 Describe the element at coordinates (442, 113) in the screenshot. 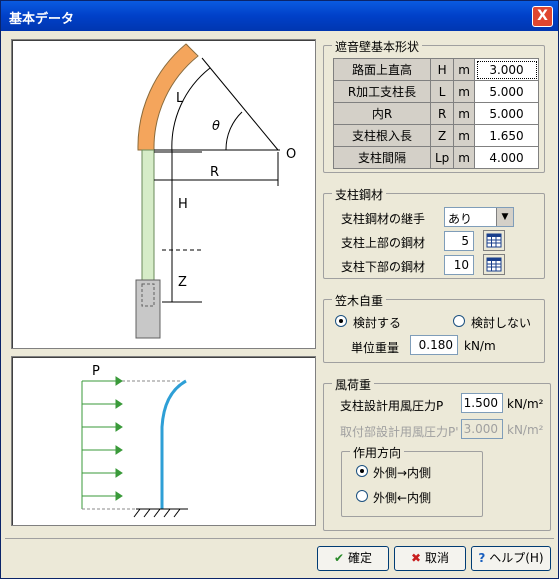

I see `row-symbol: R` at that location.